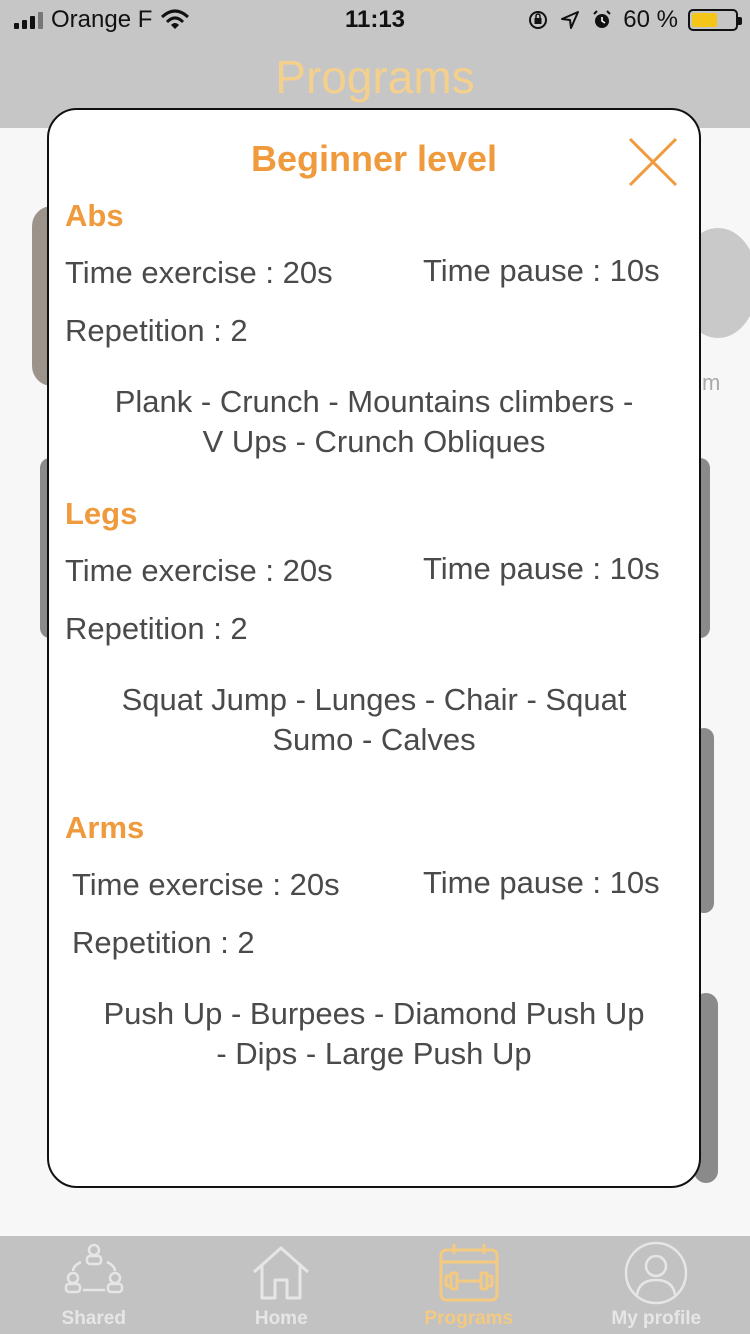 Image resolution: width=750 pixels, height=1334 pixels. Describe the element at coordinates (375, 20) in the screenshot. I see `status-bar: Orange F 11:13 60 %` at that location.